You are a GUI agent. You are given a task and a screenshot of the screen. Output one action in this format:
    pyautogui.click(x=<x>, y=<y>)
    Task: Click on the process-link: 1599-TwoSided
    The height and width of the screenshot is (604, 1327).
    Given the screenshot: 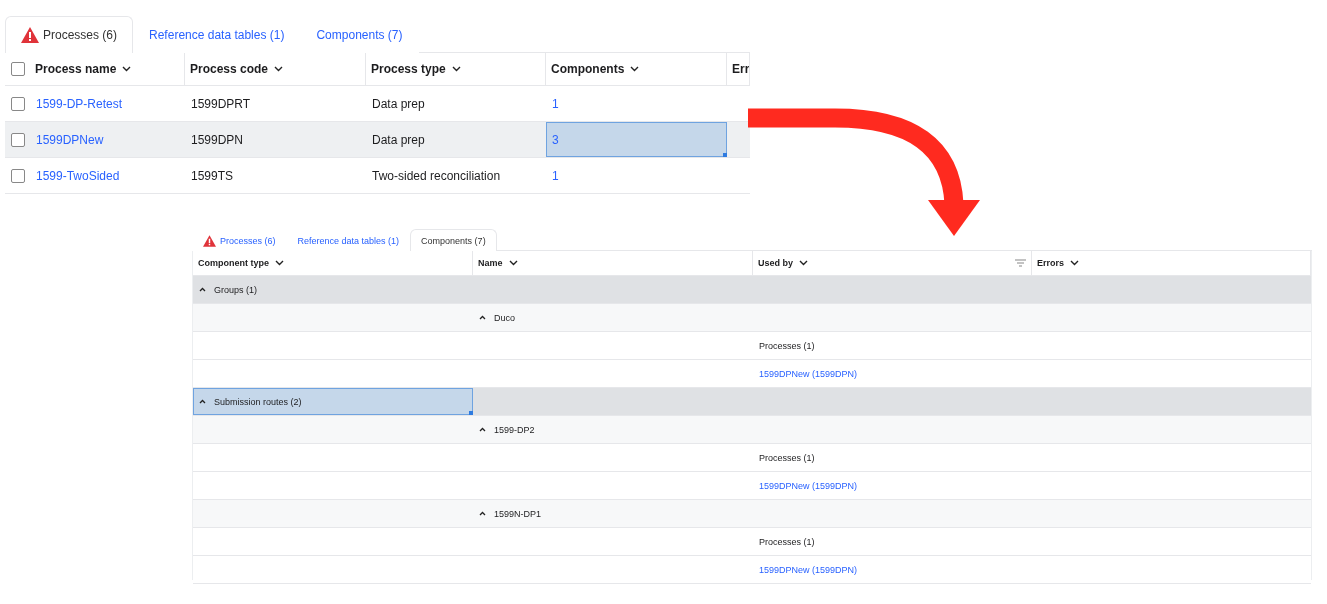 What is the action you would take?
    pyautogui.click(x=107, y=175)
    